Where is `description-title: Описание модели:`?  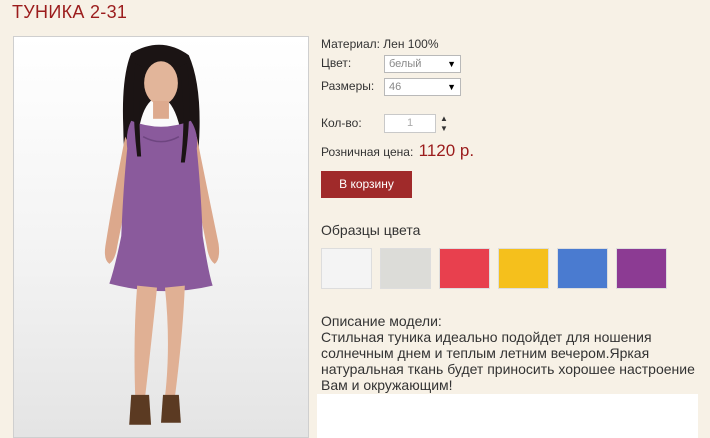 description-title: Описание модели: is located at coordinates (381, 321).